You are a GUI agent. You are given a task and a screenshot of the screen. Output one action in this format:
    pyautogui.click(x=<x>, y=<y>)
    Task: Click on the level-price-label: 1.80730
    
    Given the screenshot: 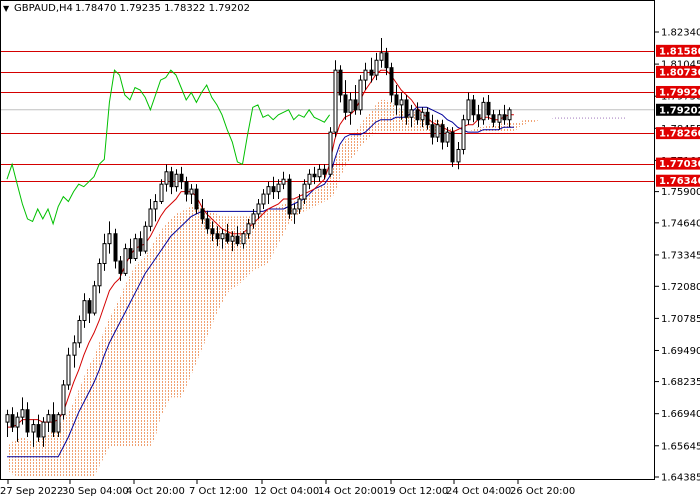 What is the action you would take?
    pyautogui.click(x=679, y=72)
    